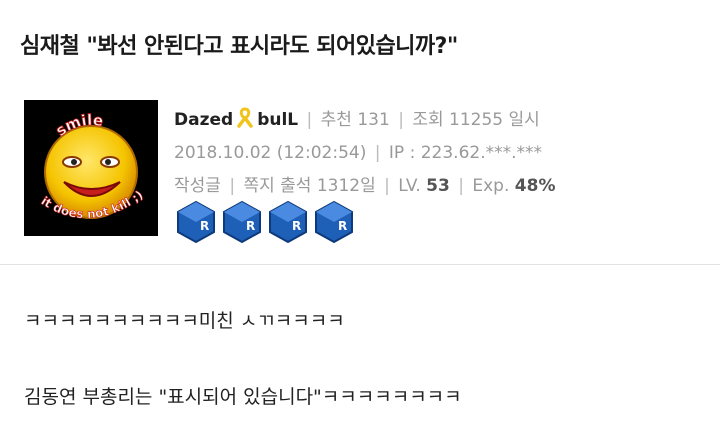 The width and height of the screenshot is (720, 426). I want to click on post-content-line-2: 김동연 부총리는 "표시되어 있습니다"ㅋㅋㅋㅋㅋㅋㅋㅋ, so click(243, 397).